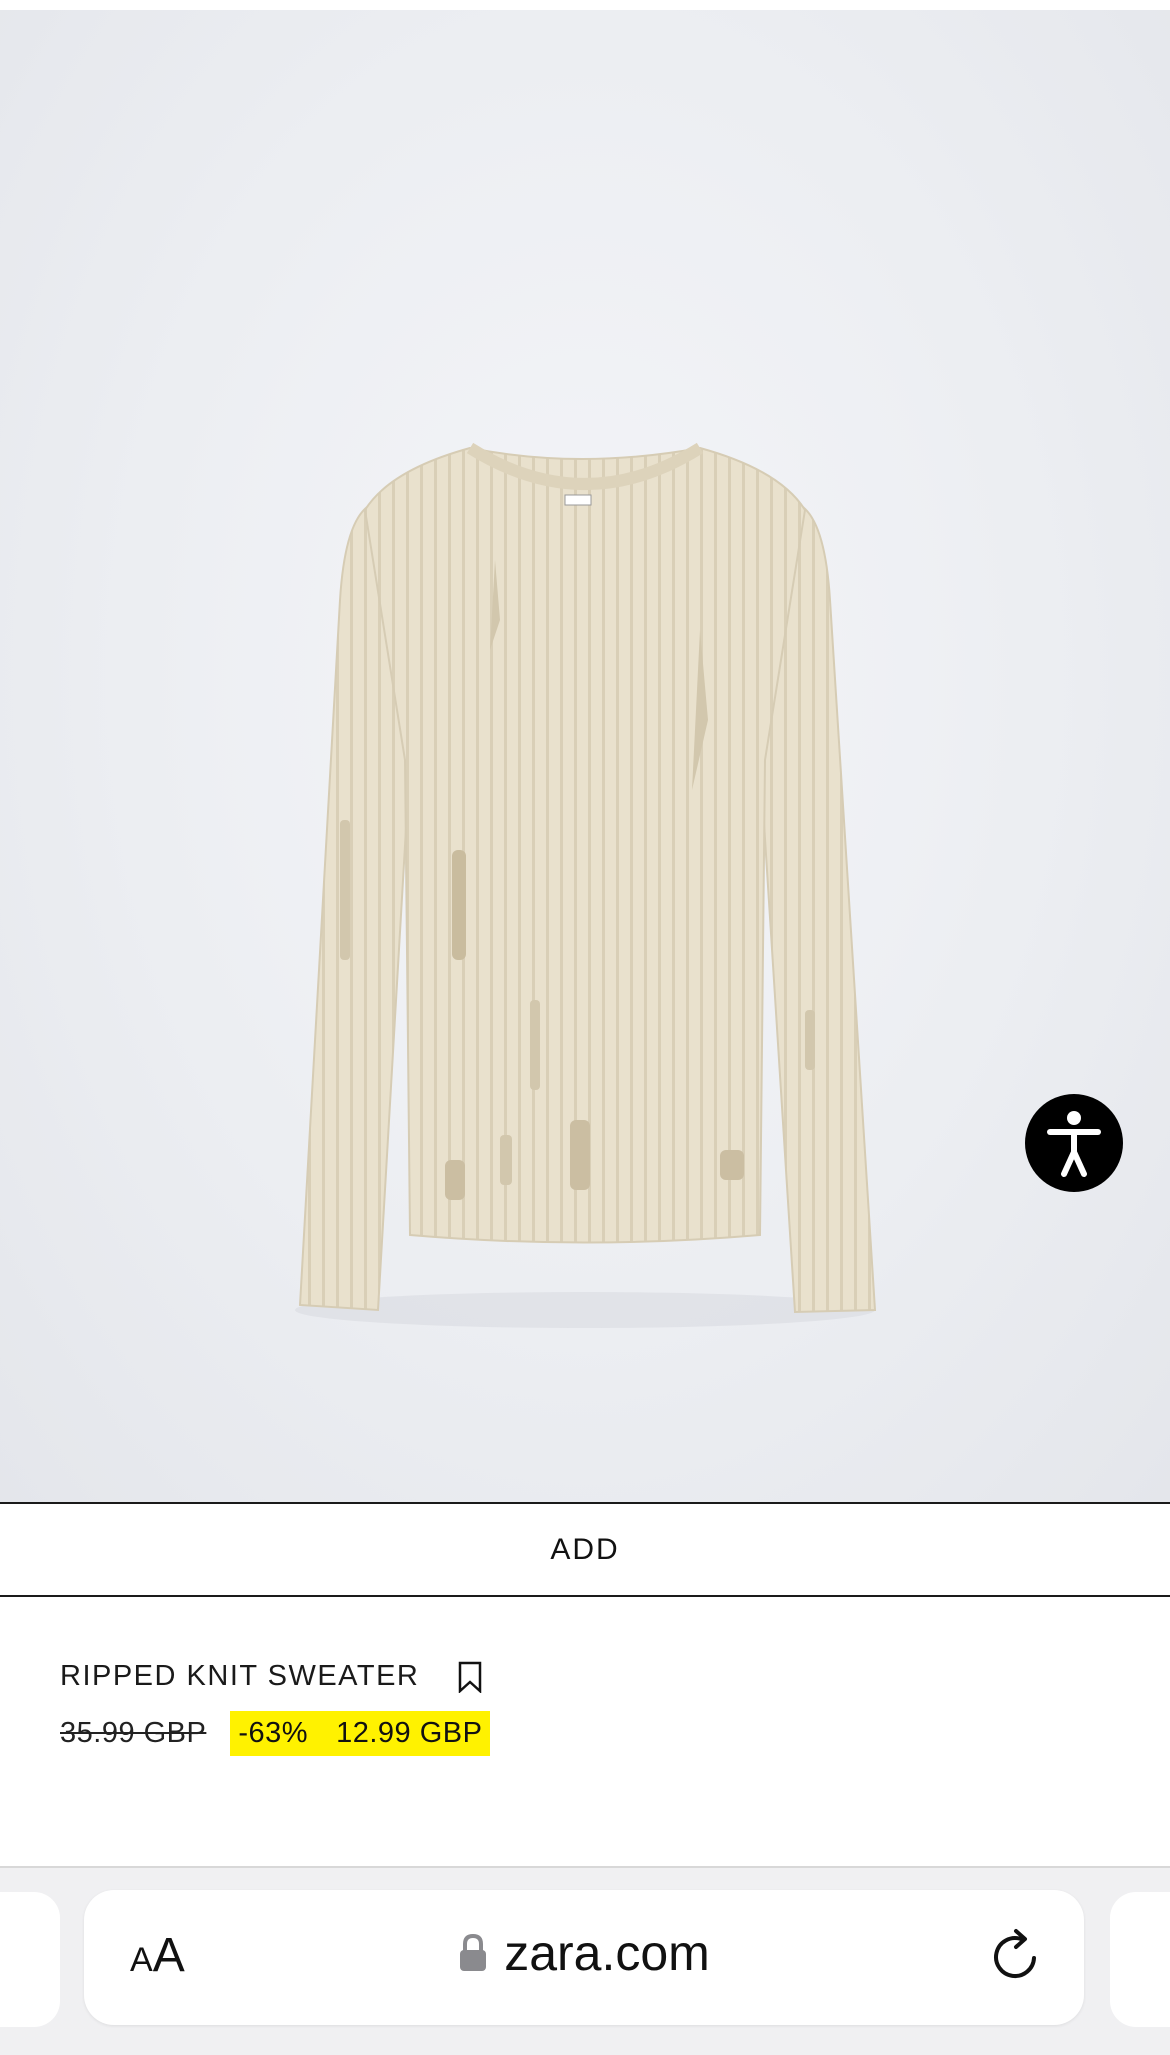 This screenshot has height=2055, width=1170. I want to click on bookmark-icon, so click(470, 1677).